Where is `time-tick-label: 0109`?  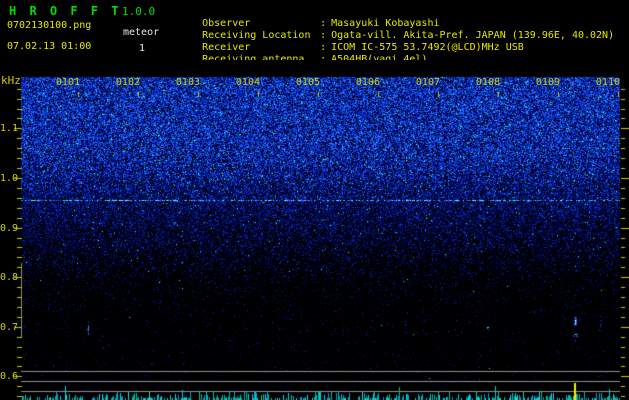 time-tick-label: 0109 is located at coordinates (547, 82).